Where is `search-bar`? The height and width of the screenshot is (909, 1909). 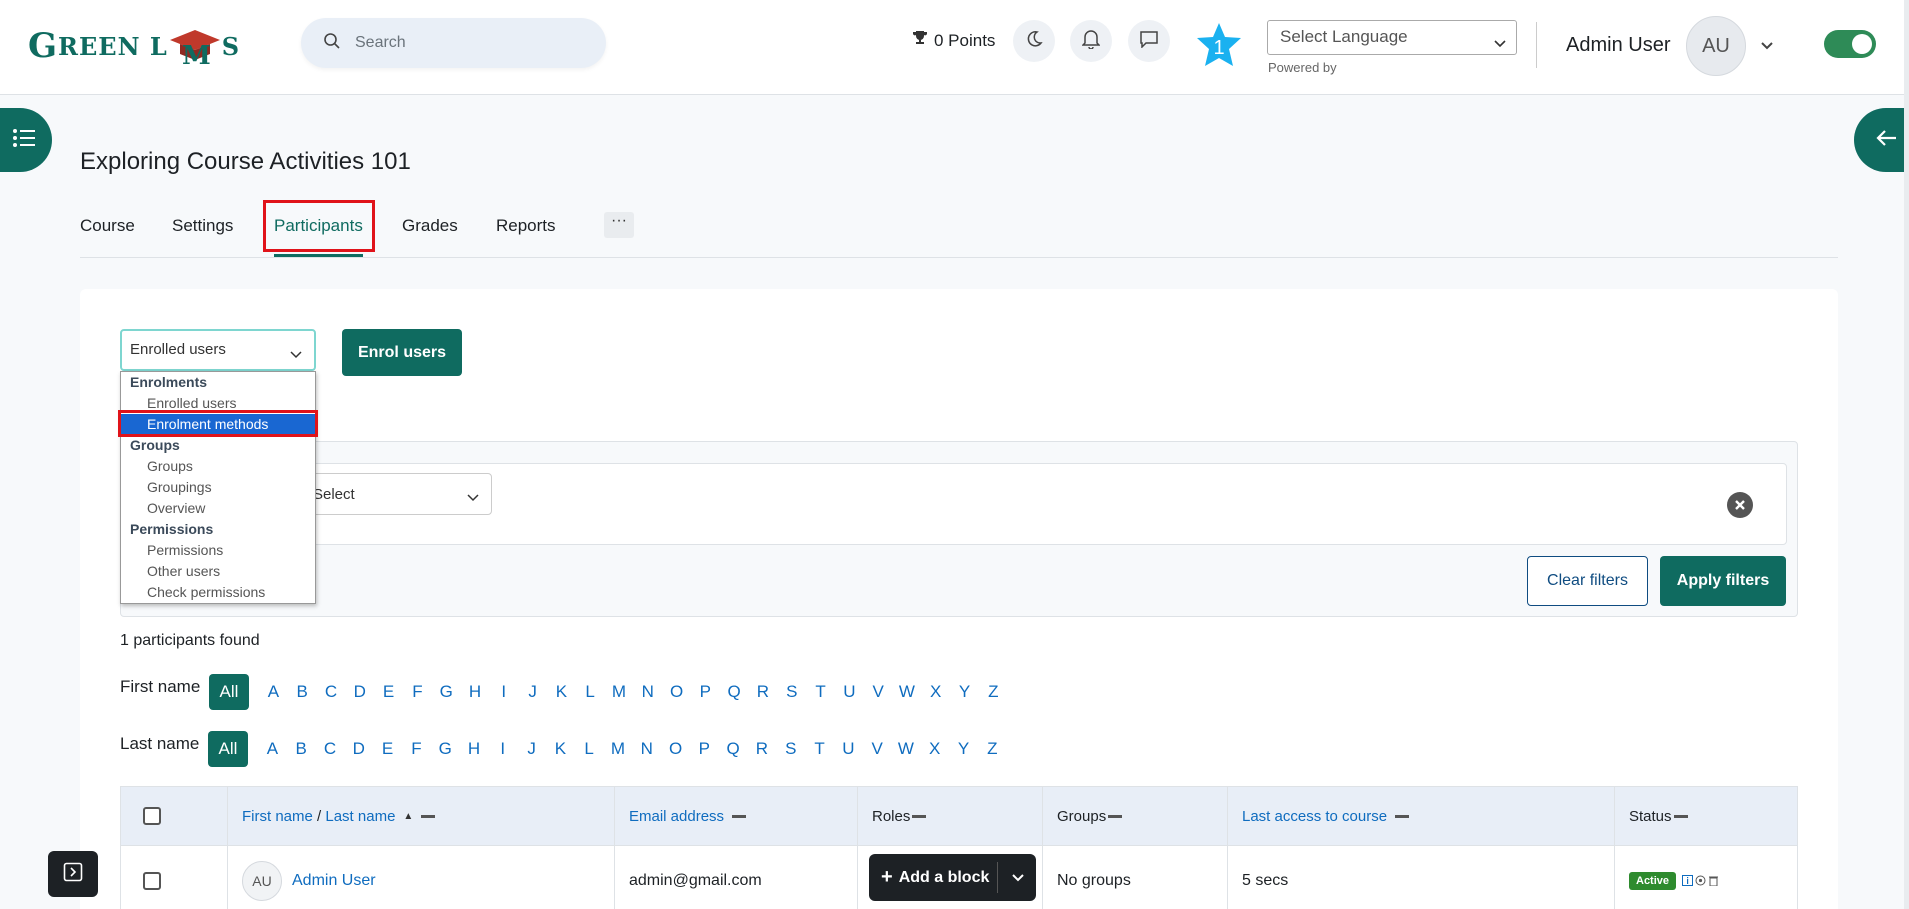
search-bar is located at coordinates (453, 43).